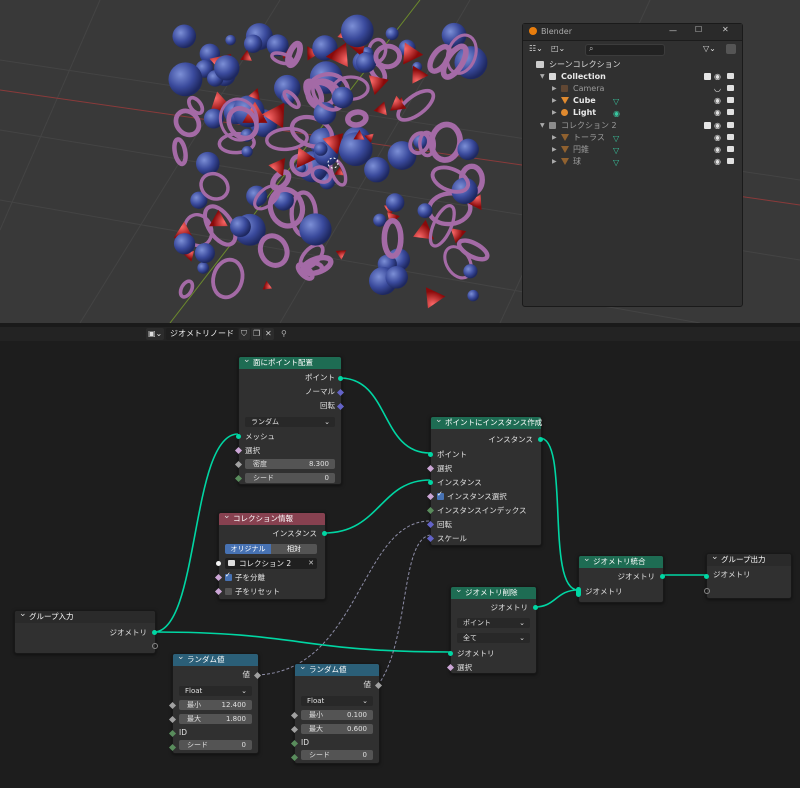  Describe the element at coordinates (709, 48) in the screenshot. I see `filter-icon: ▽⌄` at that location.